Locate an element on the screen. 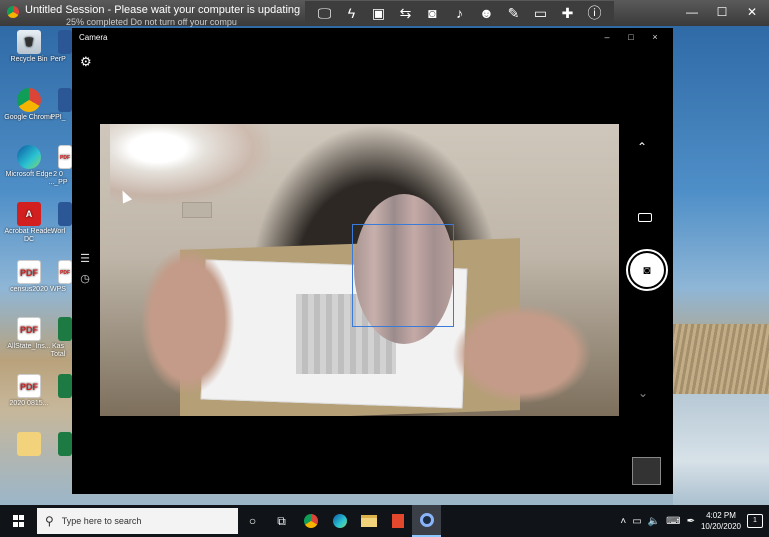 The height and width of the screenshot is (537, 769). desktop-icon-col2-6: Kas Total is located at coordinates (58, 338).